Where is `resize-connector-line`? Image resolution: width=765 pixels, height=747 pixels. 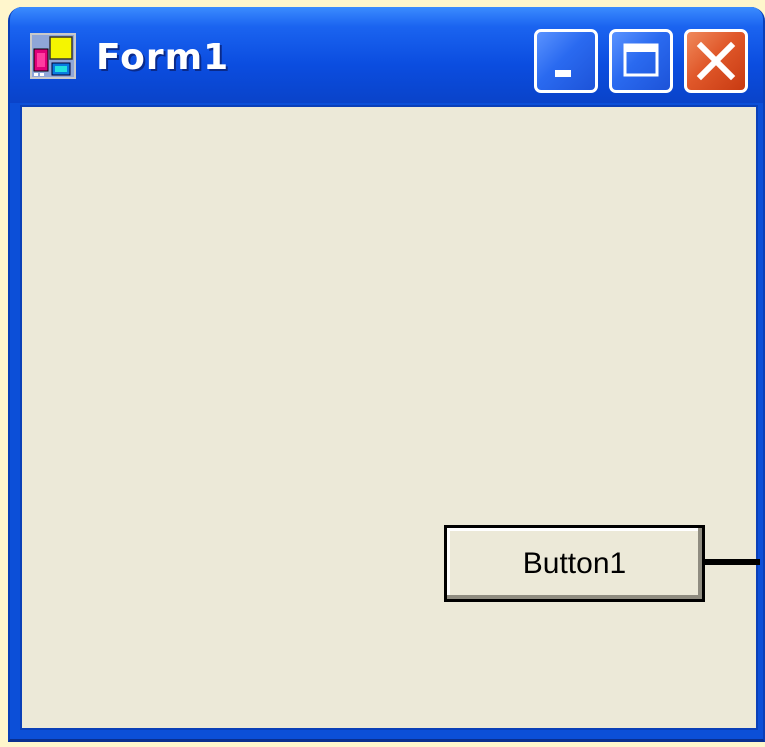
resize-connector-line is located at coordinates (732, 562).